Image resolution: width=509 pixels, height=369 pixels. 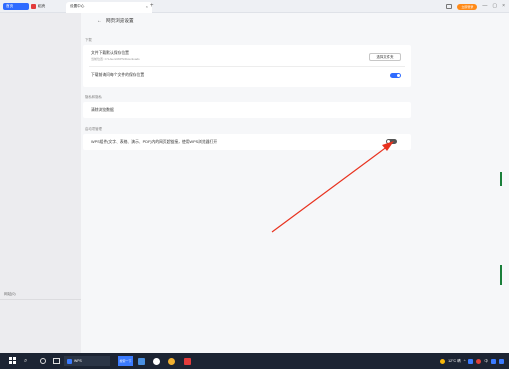 What do you see at coordinates (40, 299) in the screenshot?
I see `sidebar-divider` at bounding box center [40, 299].